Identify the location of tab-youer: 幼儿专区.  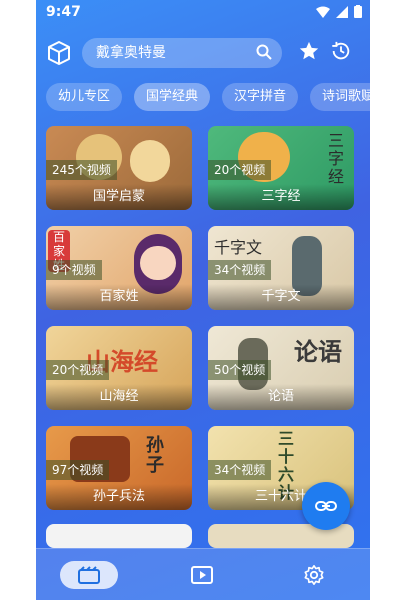
(84, 97).